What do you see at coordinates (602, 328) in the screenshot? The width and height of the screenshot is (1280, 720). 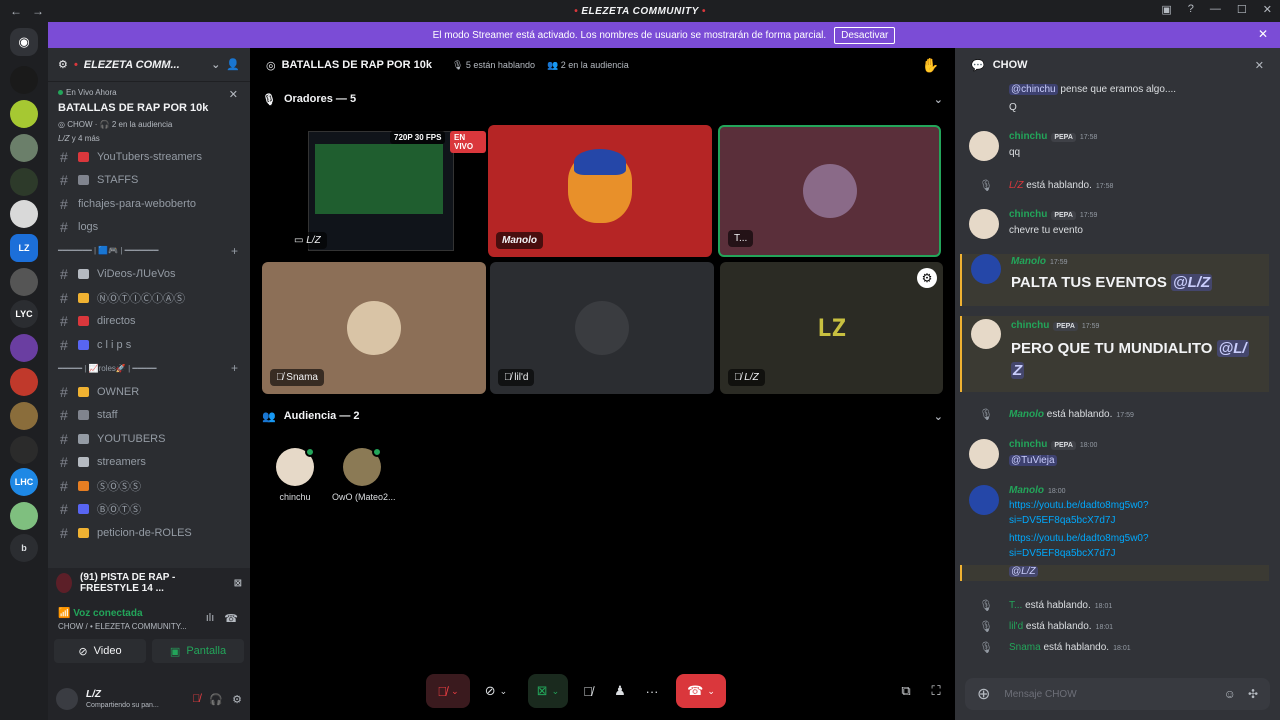 I see `speaker-tile-lild: 🎙̸ lil'd` at bounding box center [602, 328].